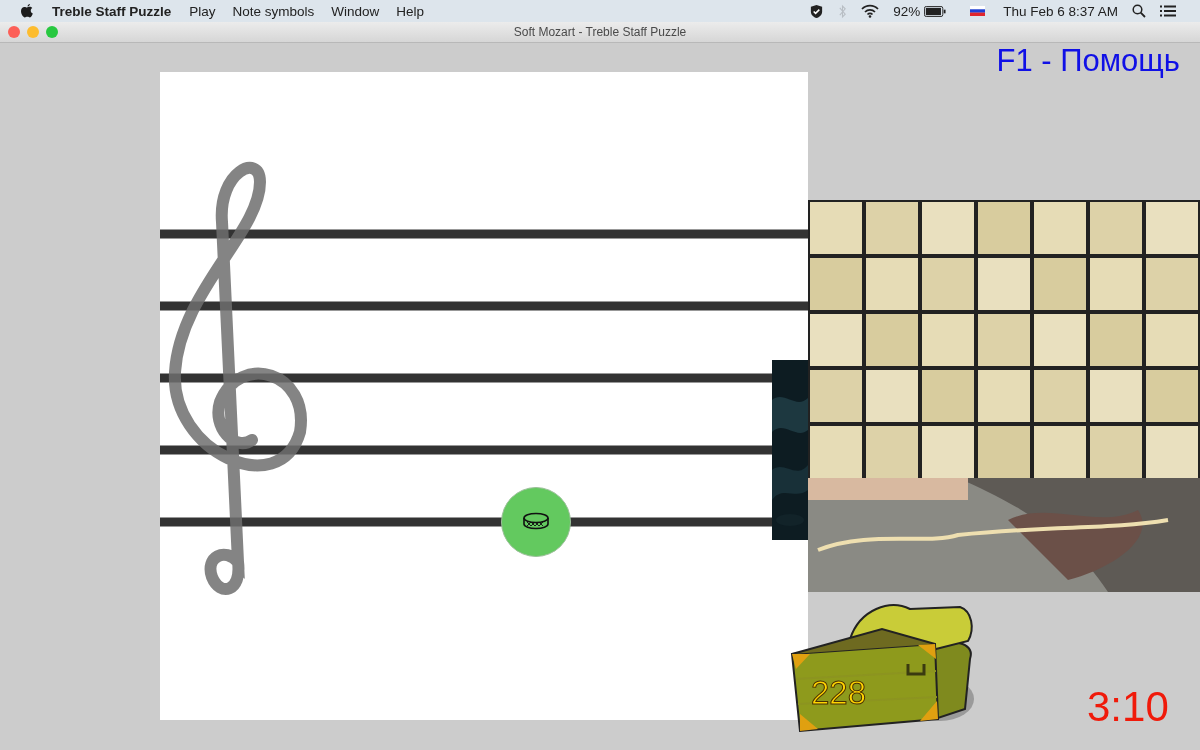  What do you see at coordinates (536, 522) in the screenshot?
I see `drum-icon` at bounding box center [536, 522].